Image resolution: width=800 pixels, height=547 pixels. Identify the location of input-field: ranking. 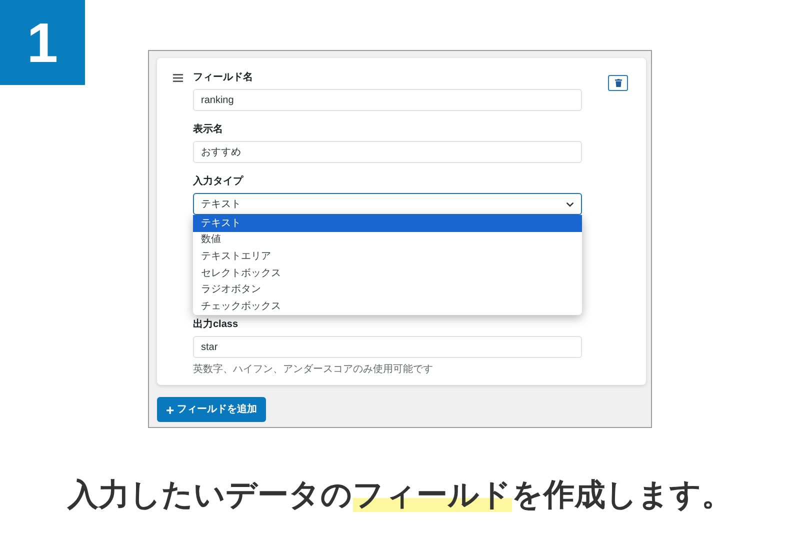
(387, 100).